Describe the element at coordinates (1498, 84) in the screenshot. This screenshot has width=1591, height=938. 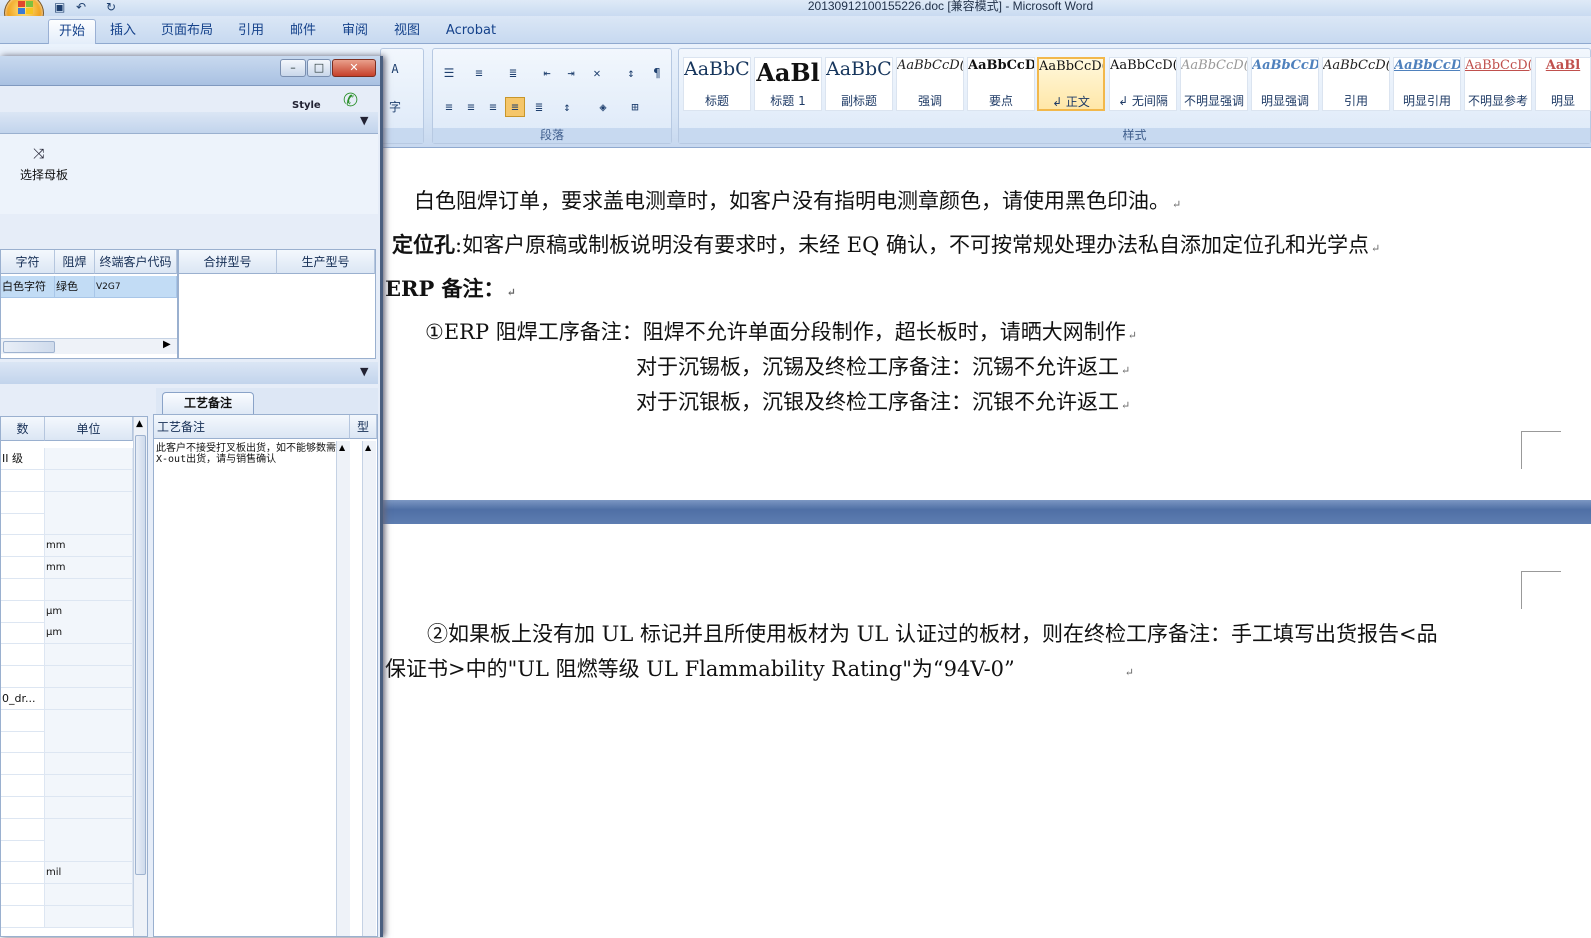
I see `style-subtle-reference: AaBbCcD(不明显参考` at that location.